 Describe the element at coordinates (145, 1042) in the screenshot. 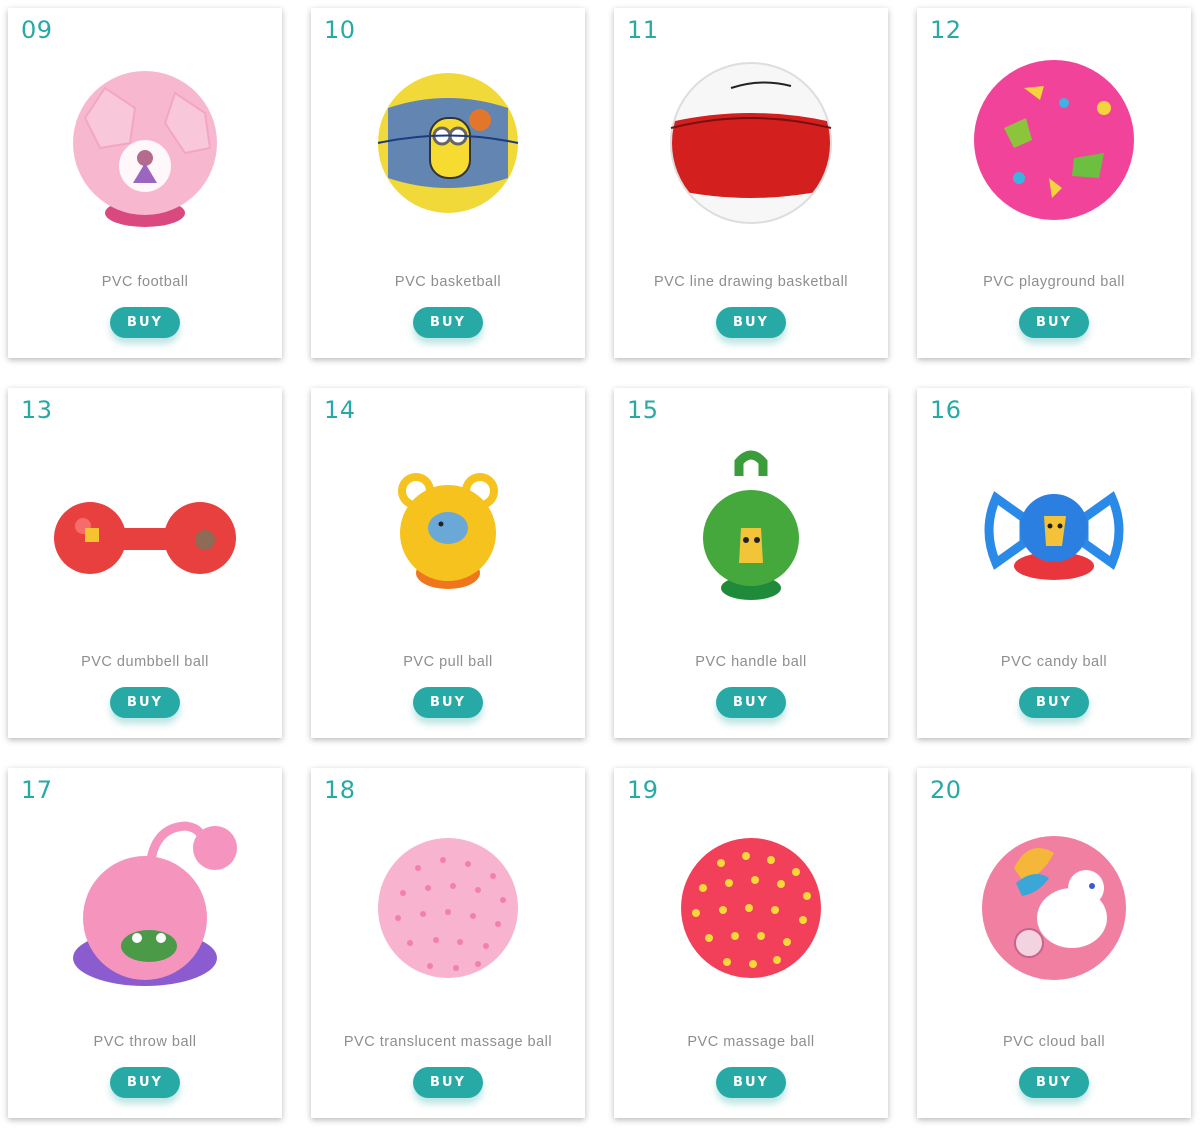

I see `product-name: PVC throw ball` at that location.